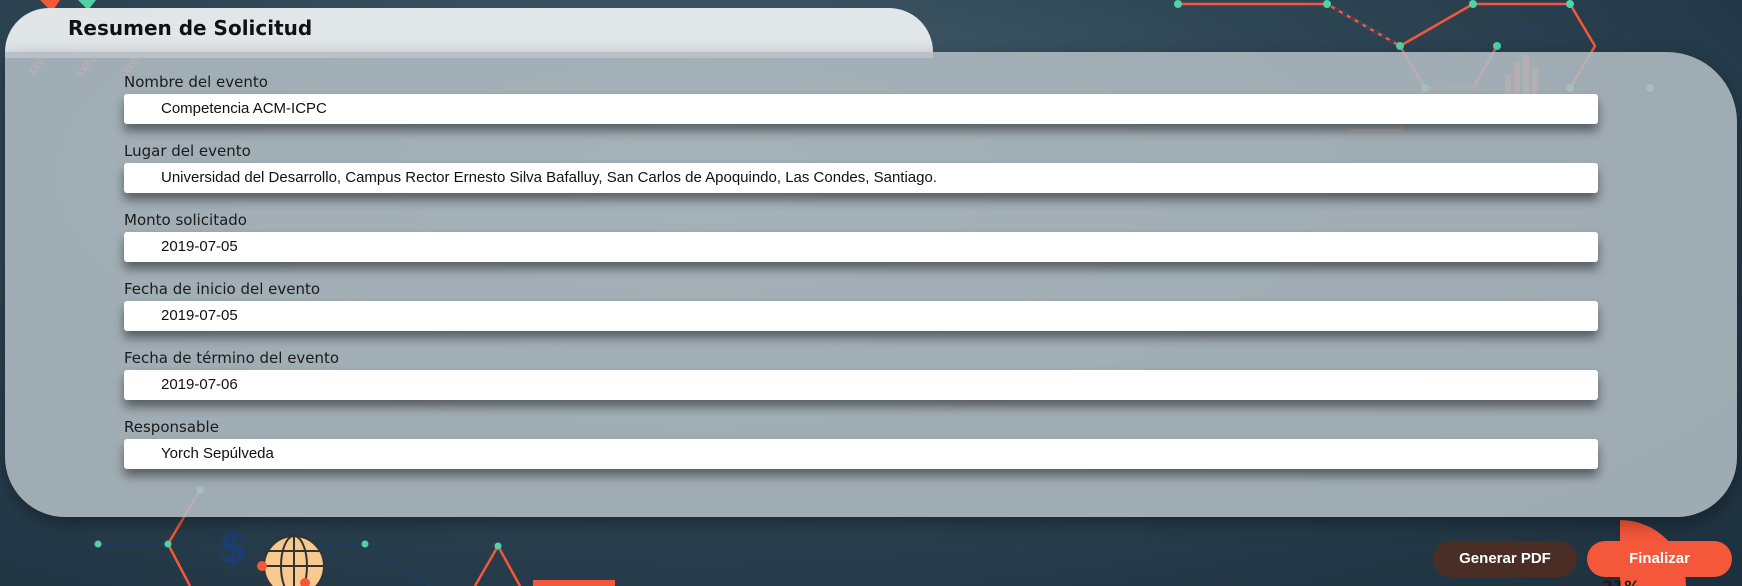 The width and height of the screenshot is (1742, 586). Describe the element at coordinates (233, 547) in the screenshot. I see `dollar-icon: $` at that location.